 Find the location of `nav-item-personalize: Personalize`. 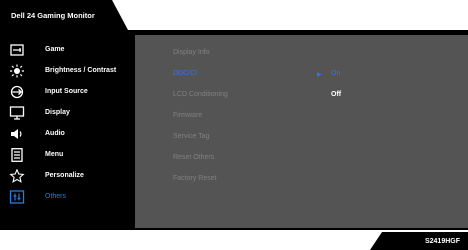

nav-item-personalize: Personalize is located at coordinates (68, 176).